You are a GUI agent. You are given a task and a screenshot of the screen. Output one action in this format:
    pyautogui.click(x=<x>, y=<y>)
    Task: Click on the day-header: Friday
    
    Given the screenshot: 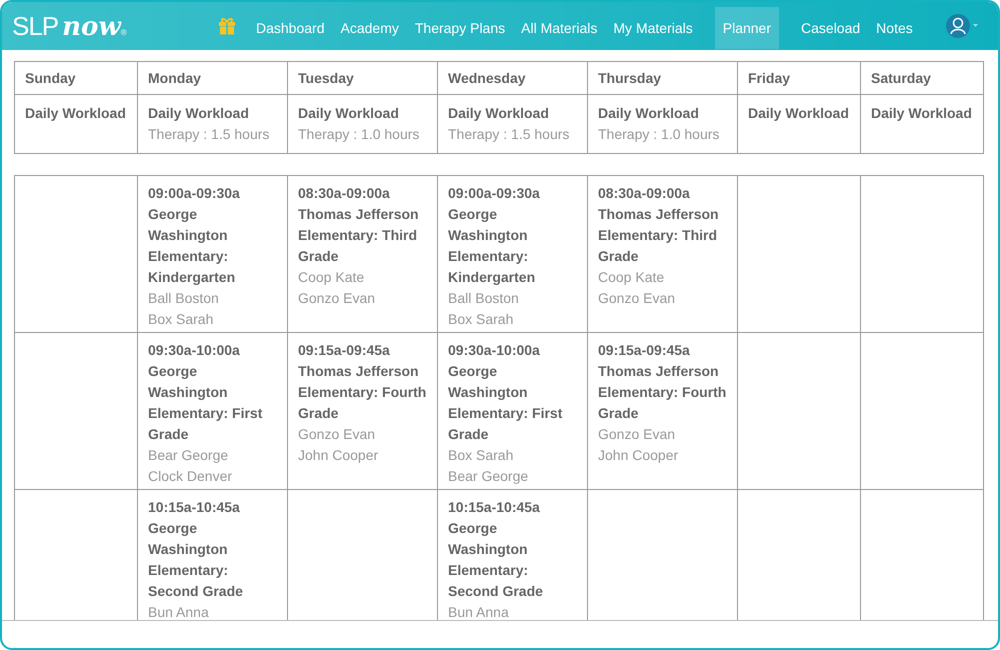 What is the action you would take?
    pyautogui.click(x=799, y=78)
    